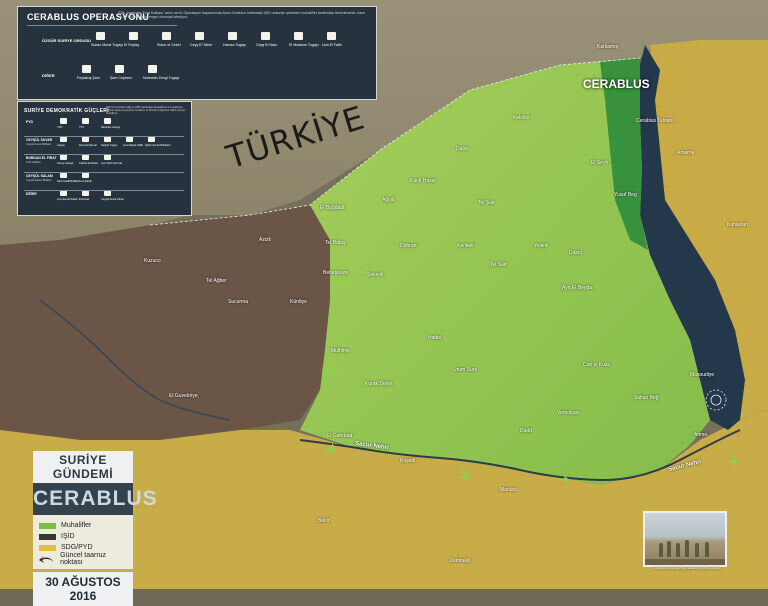 The image size is (768, 606). I want to click on faction-label: Asayiş, so click(61, 145).